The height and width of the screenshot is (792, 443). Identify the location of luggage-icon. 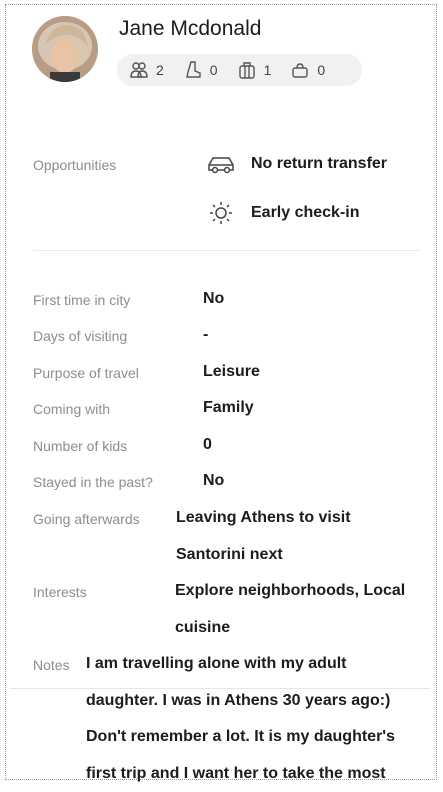
(247, 70).